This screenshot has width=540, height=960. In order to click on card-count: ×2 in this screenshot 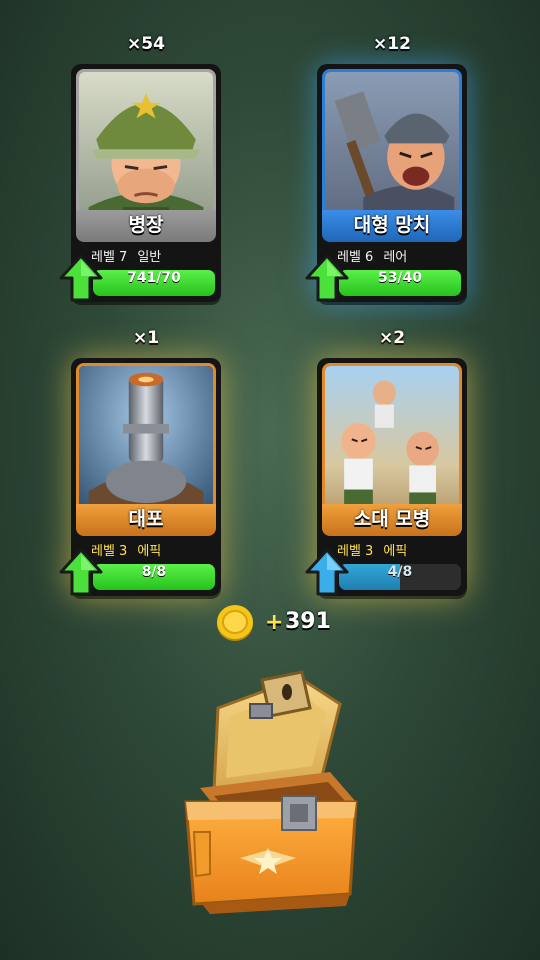, I will do `click(392, 338)`.